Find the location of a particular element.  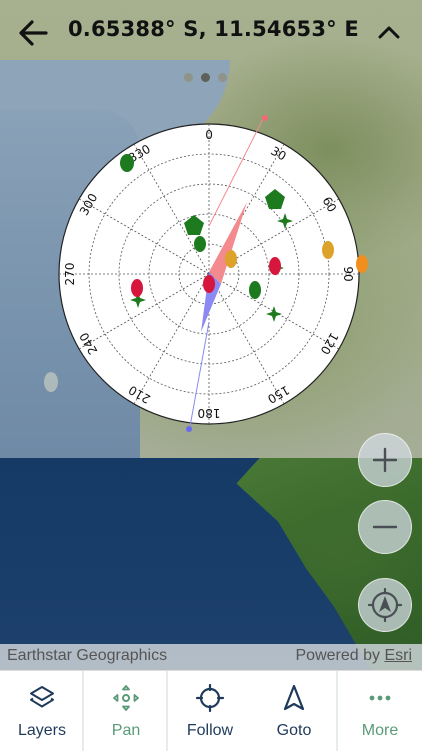

azimuth-label: 270 is located at coordinates (70, 274).